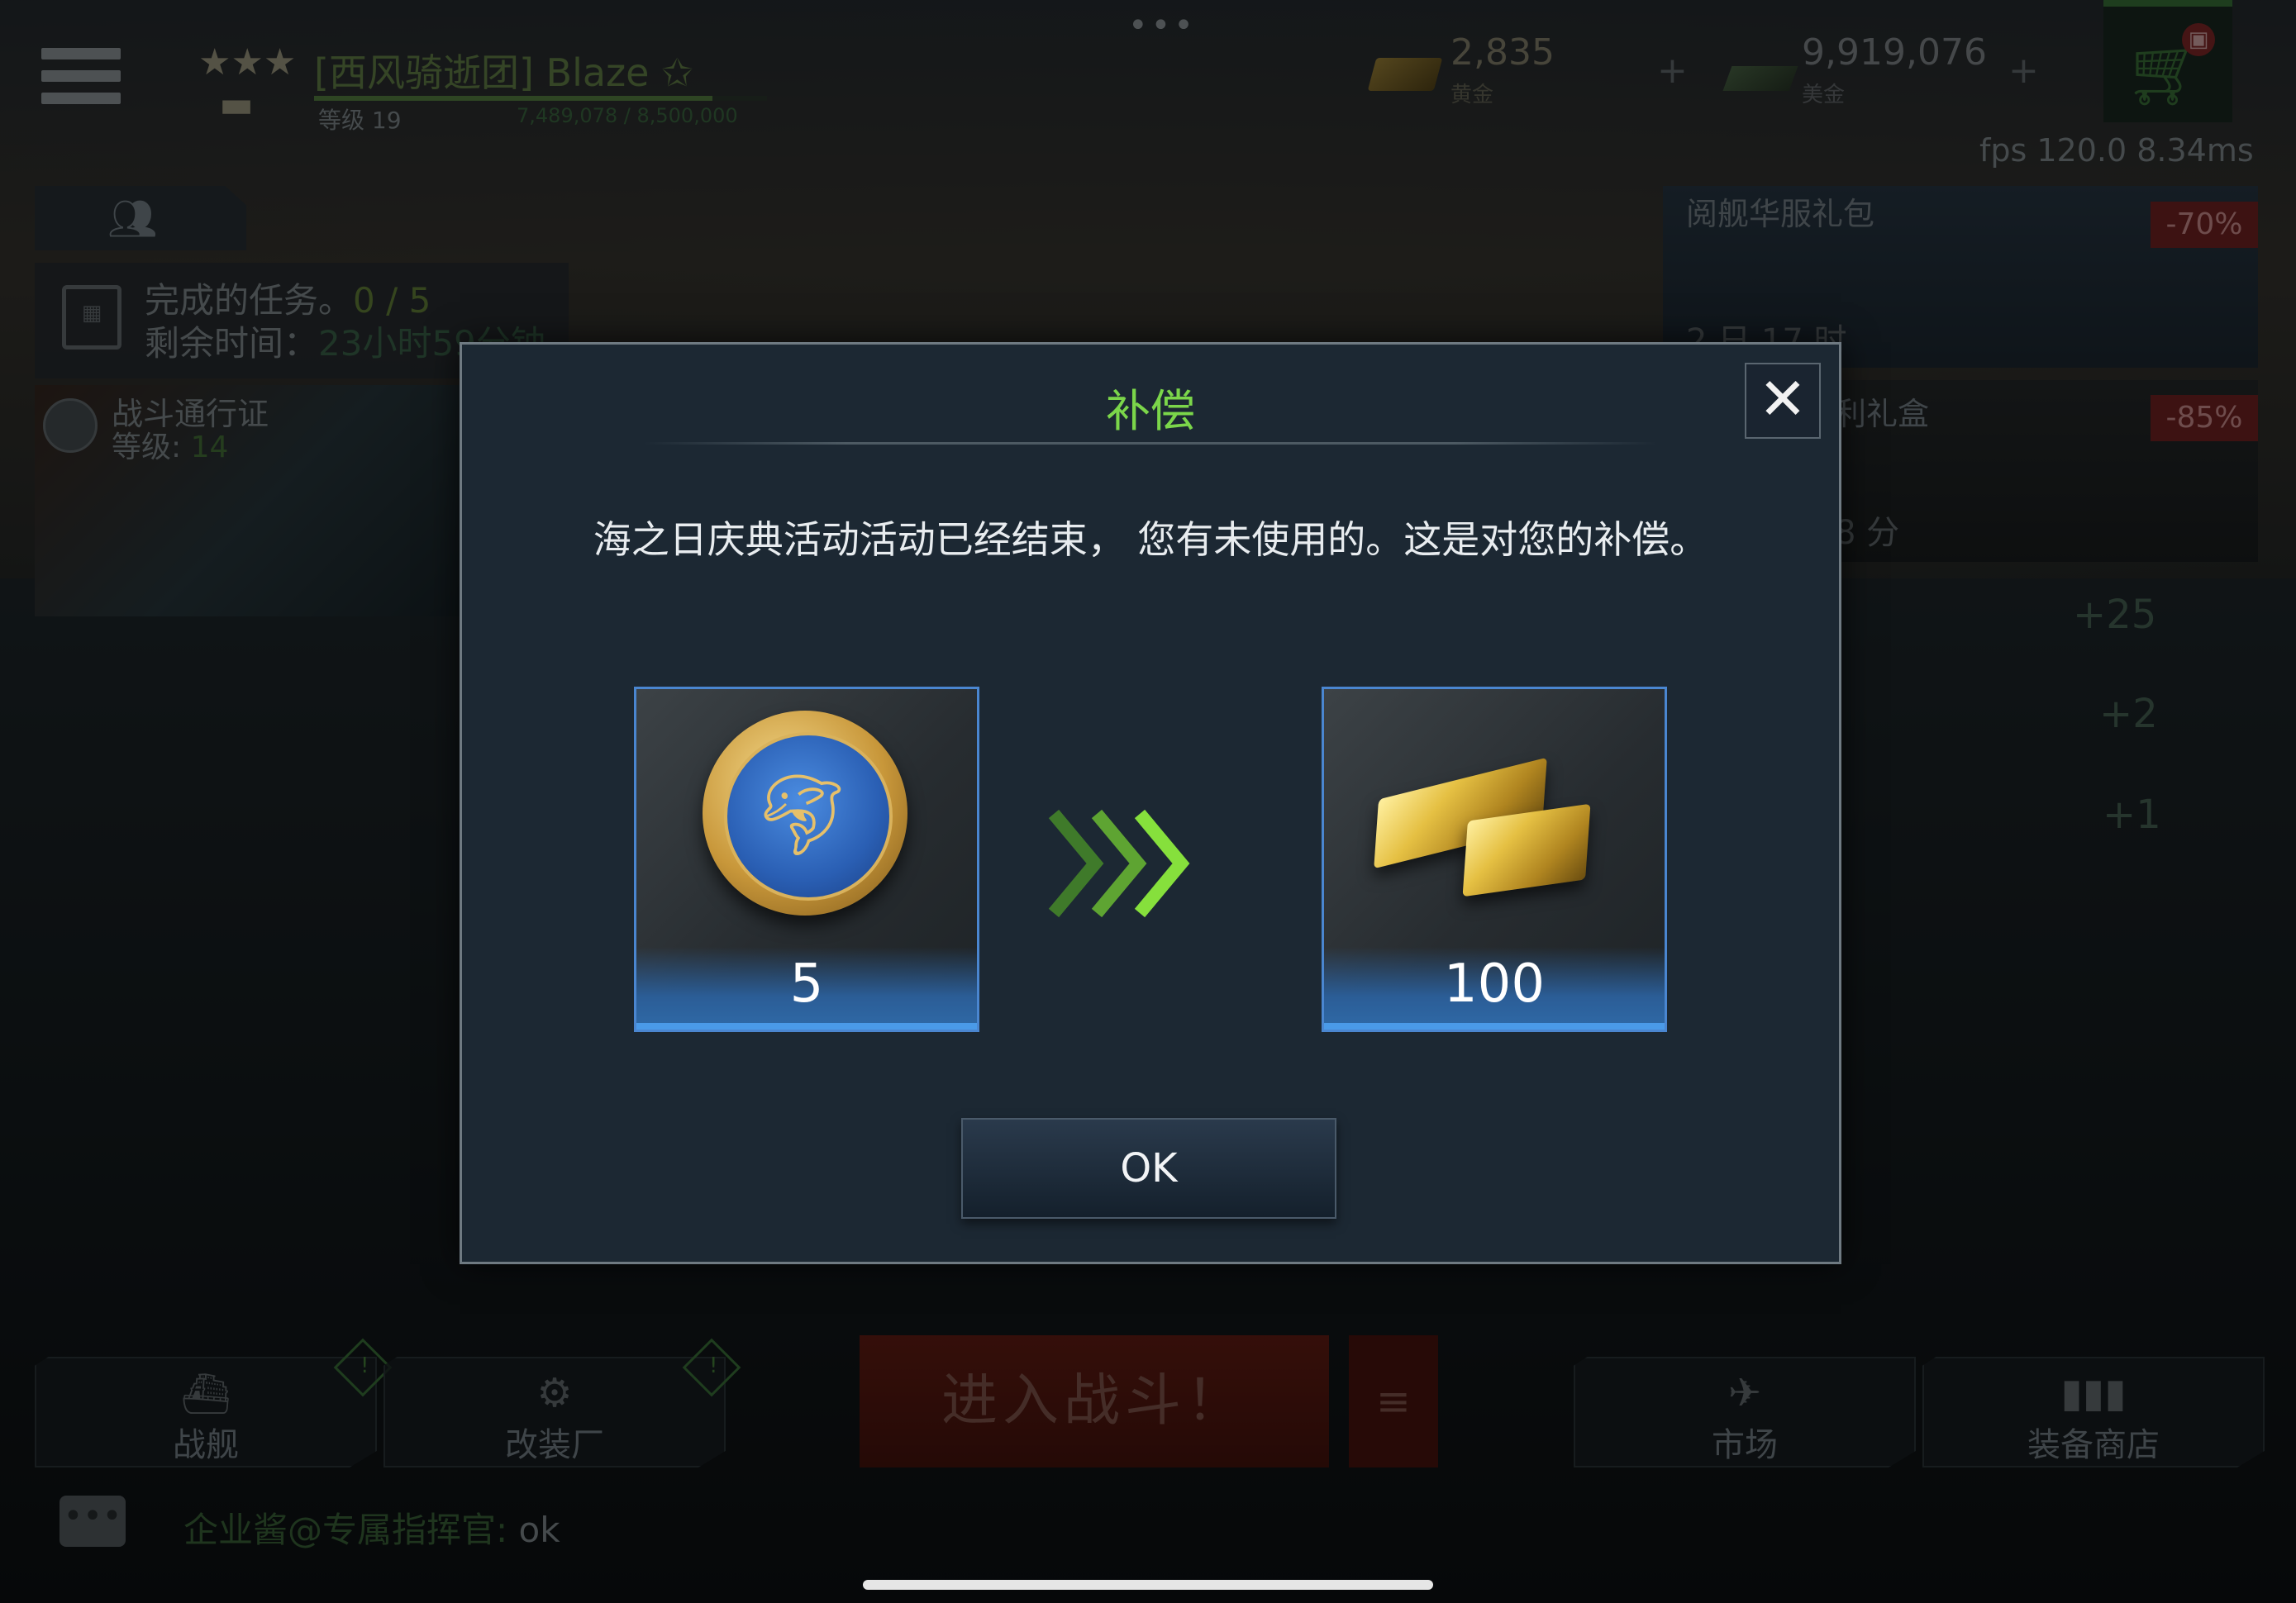 This screenshot has height=1603, width=2296. I want to click on reward-item-count: 100, so click(1494, 984).